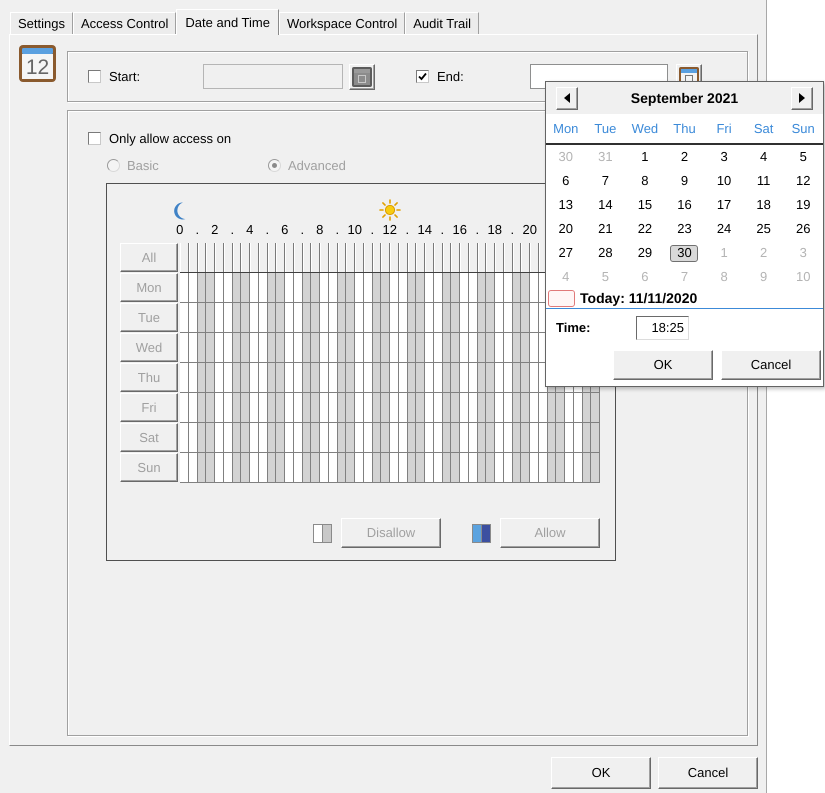 Image resolution: width=825 pixels, height=793 pixels. I want to click on calendar-button, so click(362, 77).